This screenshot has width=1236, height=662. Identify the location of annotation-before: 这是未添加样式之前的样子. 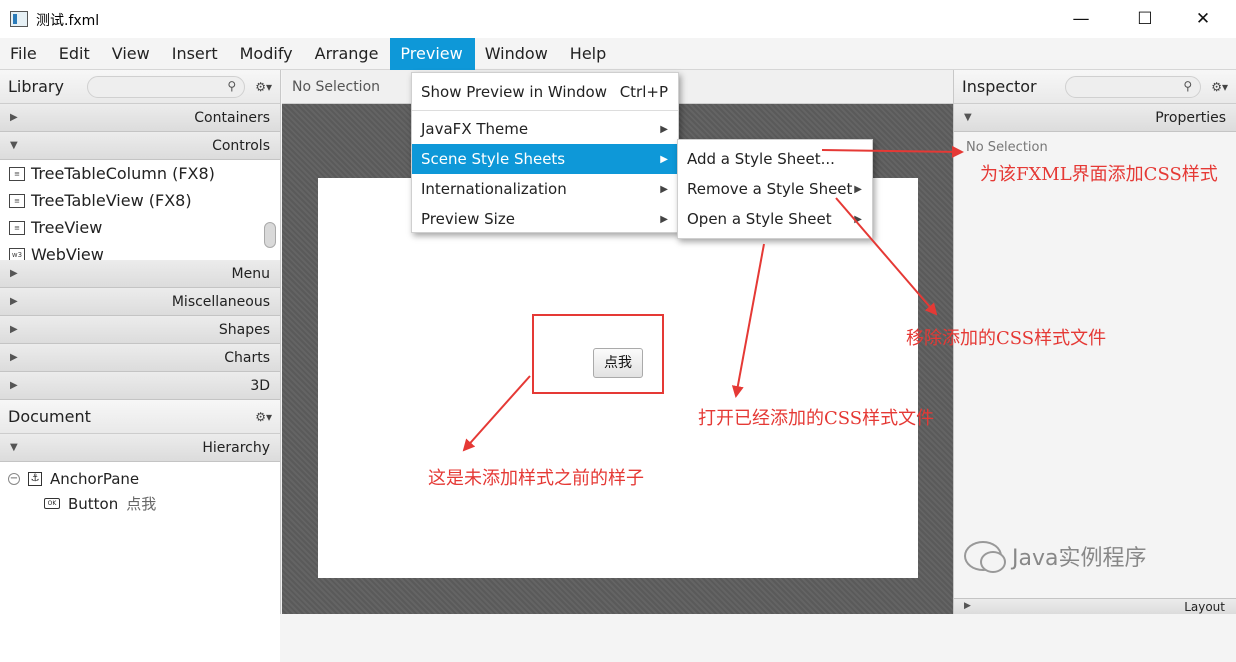
(536, 478).